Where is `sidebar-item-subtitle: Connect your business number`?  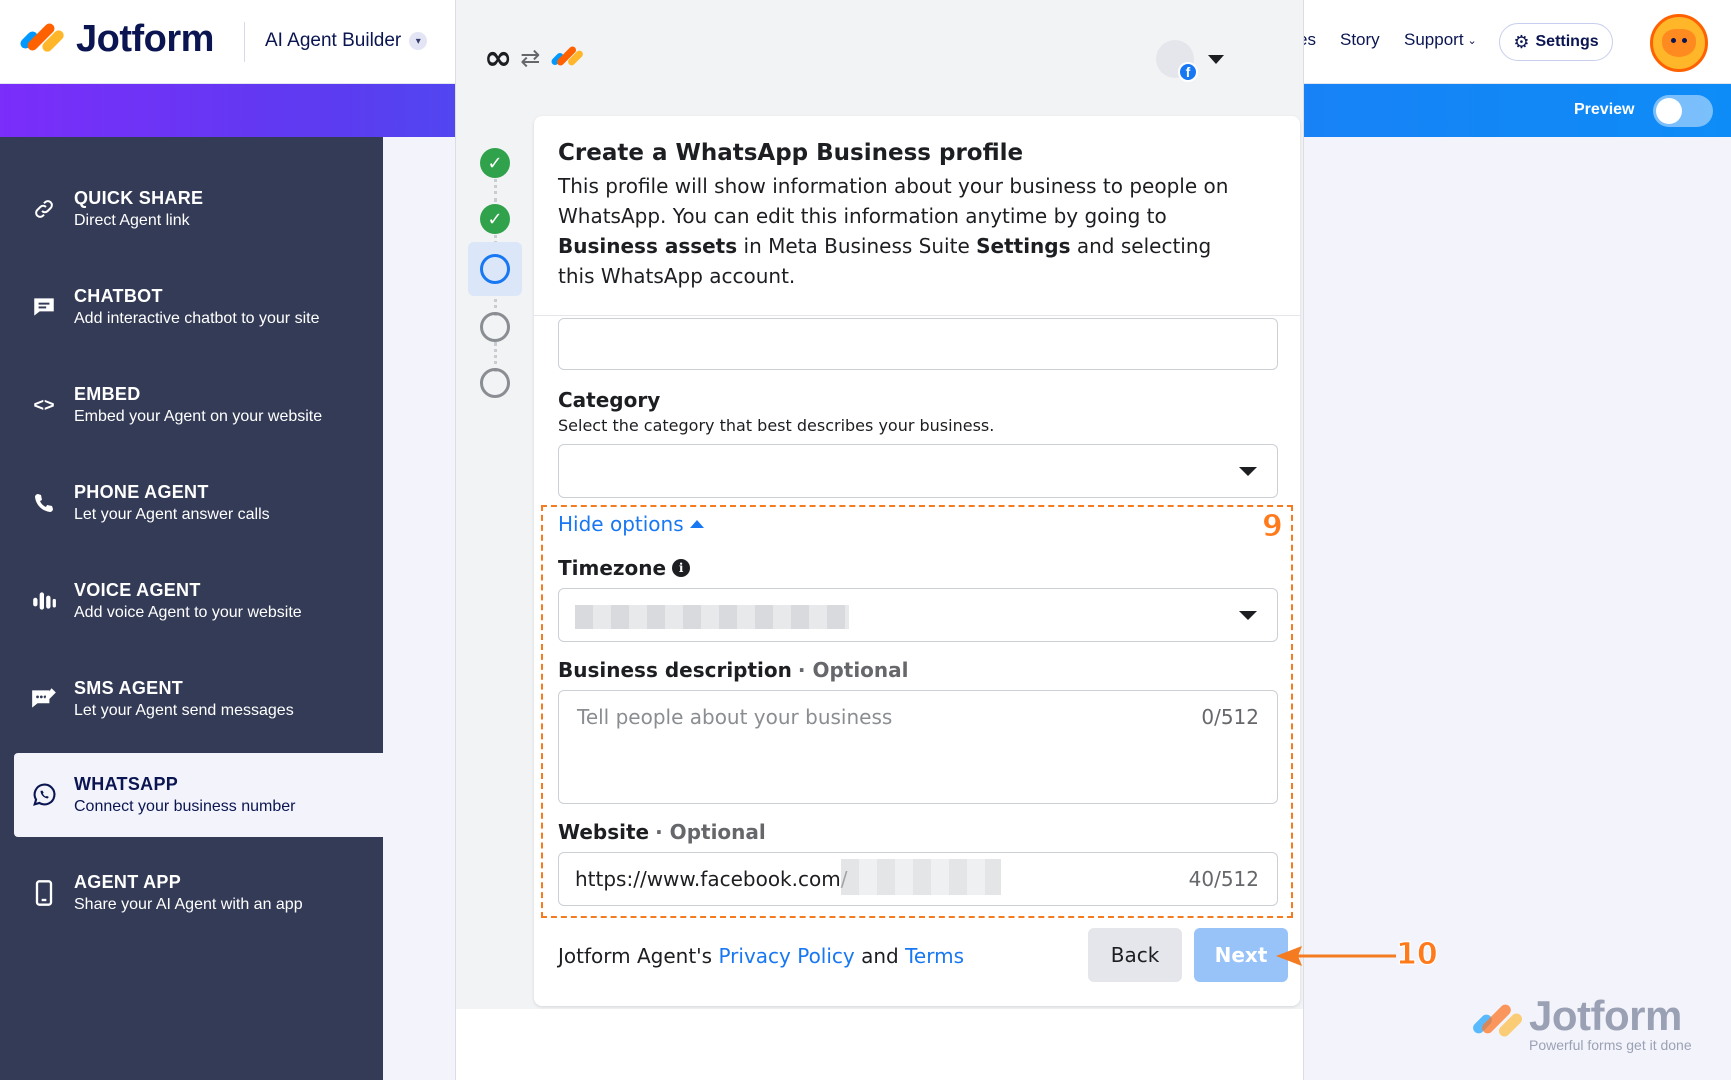 sidebar-item-subtitle: Connect your business number is located at coordinates (185, 806).